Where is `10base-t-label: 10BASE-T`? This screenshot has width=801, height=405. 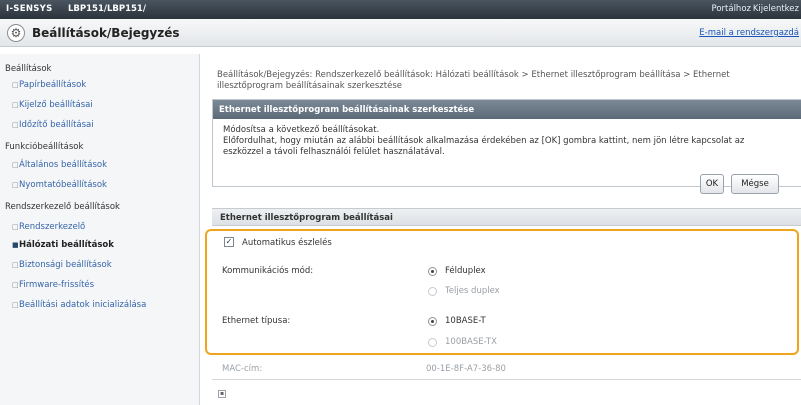
10base-t-label: 10BASE-T is located at coordinates (465, 321).